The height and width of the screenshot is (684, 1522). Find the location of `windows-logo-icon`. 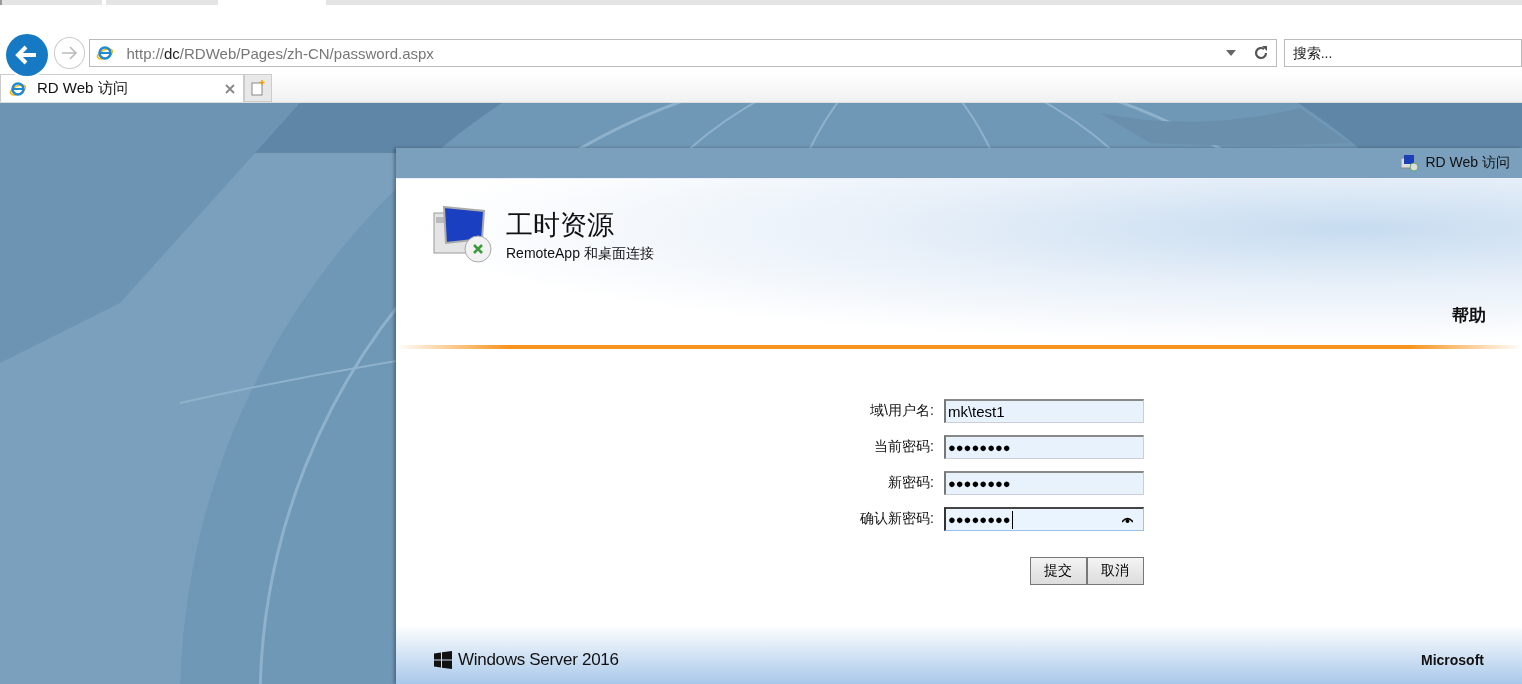

windows-logo-icon is located at coordinates (443, 659).